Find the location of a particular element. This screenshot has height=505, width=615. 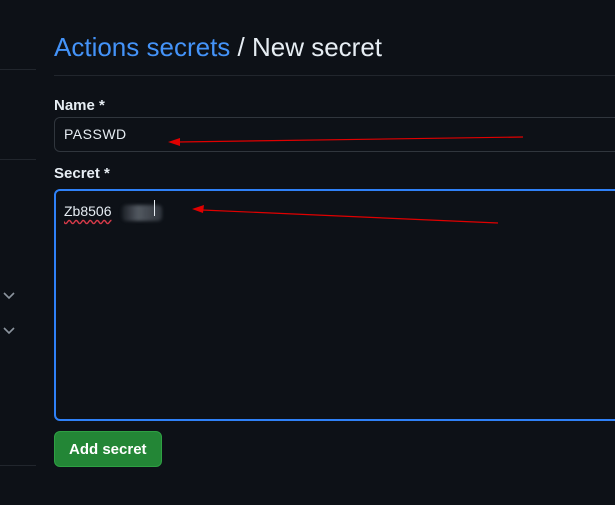

name-input: PASSWD is located at coordinates (334, 134).